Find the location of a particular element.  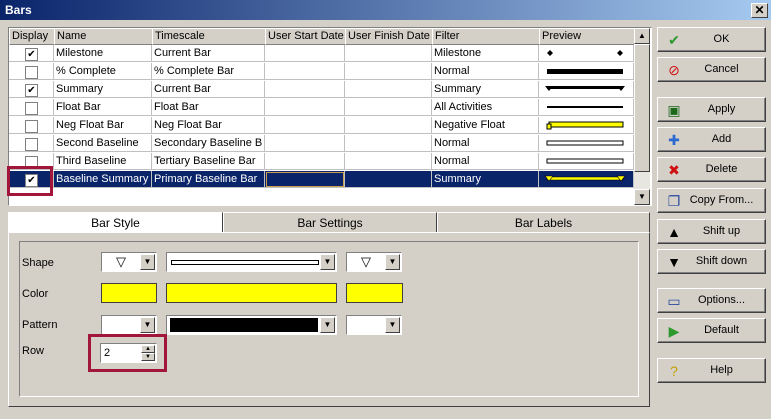

start-pattern-select: ▼ is located at coordinates (129, 325).